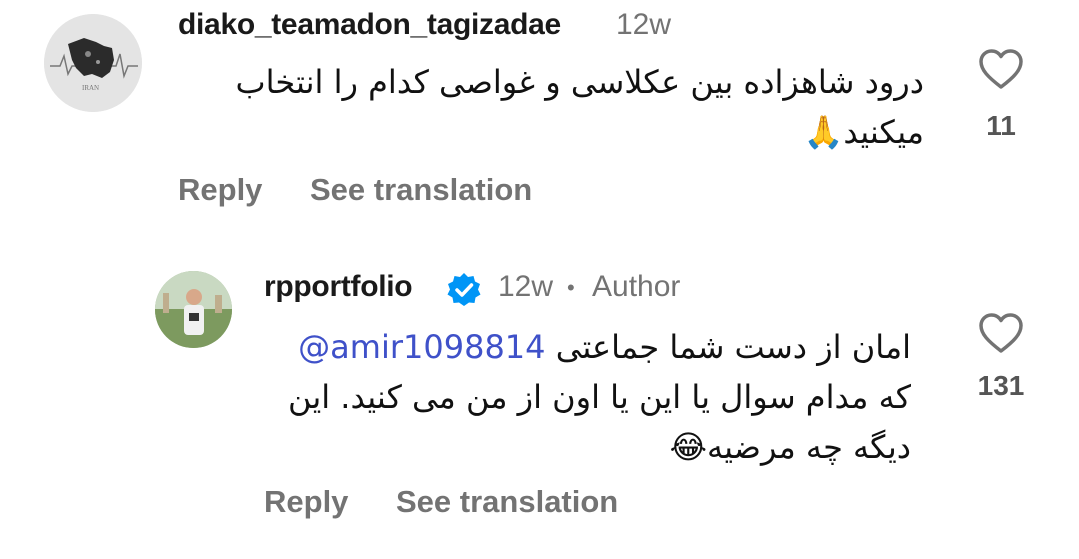 This screenshot has height=559, width=1079. What do you see at coordinates (1001, 125) in the screenshot?
I see `like-count: 11` at bounding box center [1001, 125].